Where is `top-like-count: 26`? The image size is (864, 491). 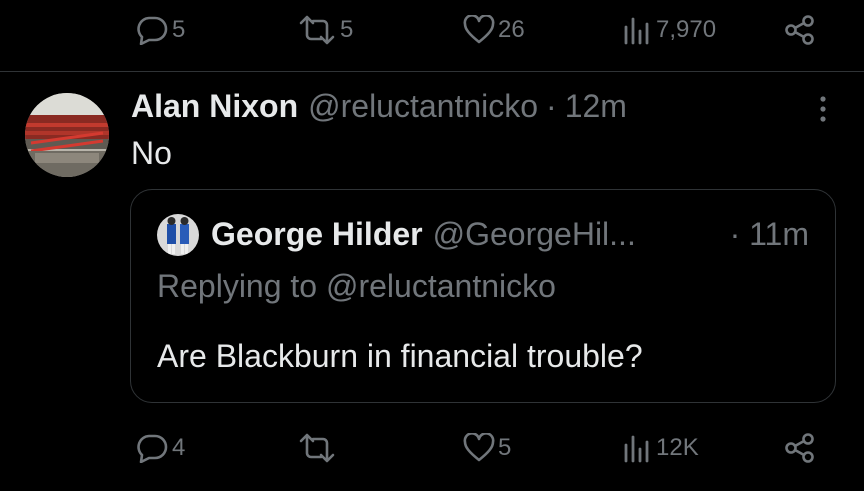 top-like-count: 26 is located at coordinates (511, 29).